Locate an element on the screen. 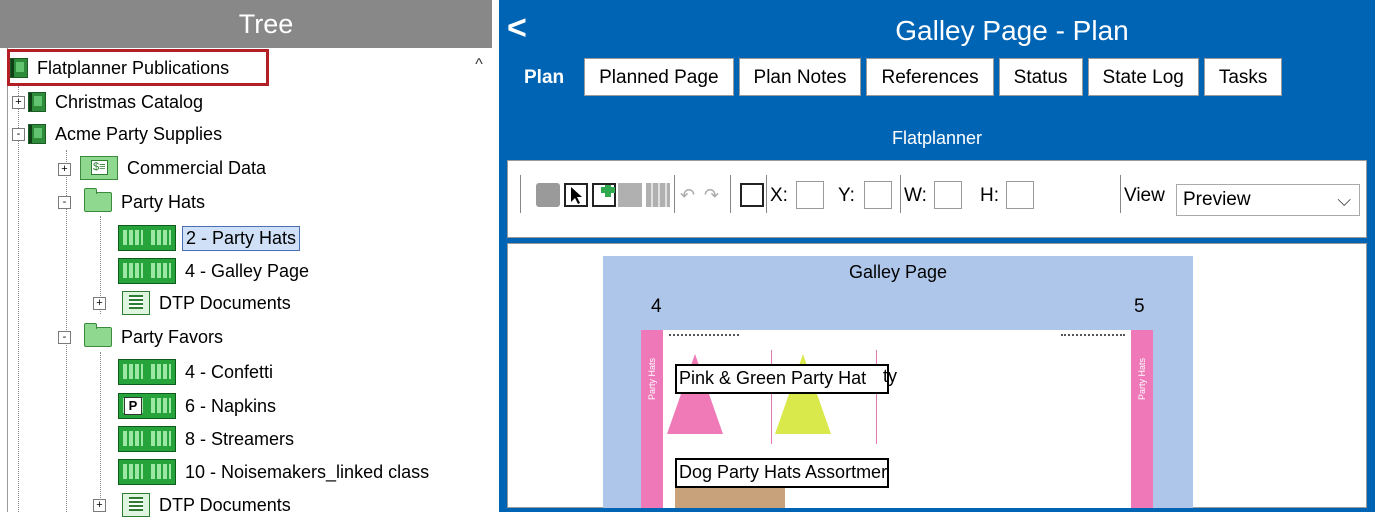 The height and width of the screenshot is (520, 1391). delete-page-icon is located at coordinates (630, 195).